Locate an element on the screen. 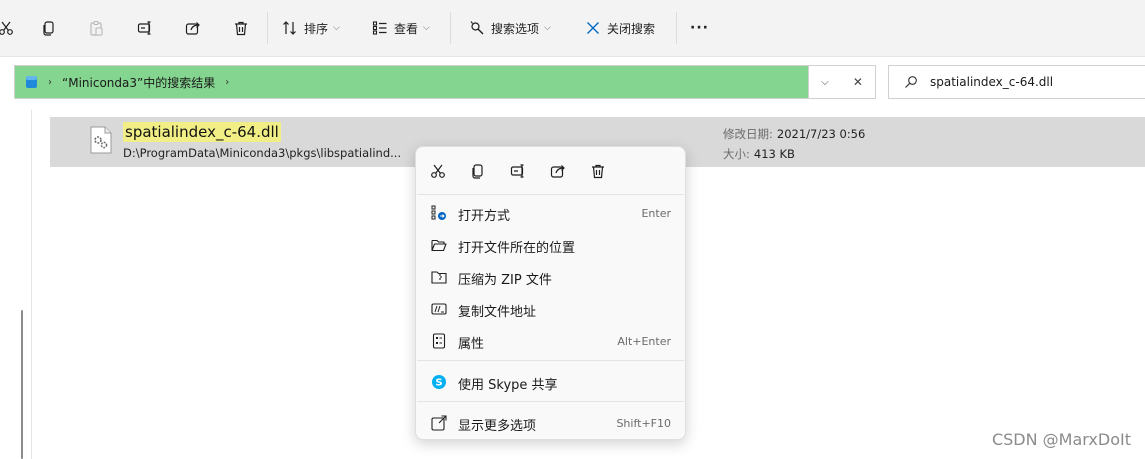 The image size is (1145, 459). menu-item-compress-zip: 压缩为 ZIP 文件 is located at coordinates (550, 277).